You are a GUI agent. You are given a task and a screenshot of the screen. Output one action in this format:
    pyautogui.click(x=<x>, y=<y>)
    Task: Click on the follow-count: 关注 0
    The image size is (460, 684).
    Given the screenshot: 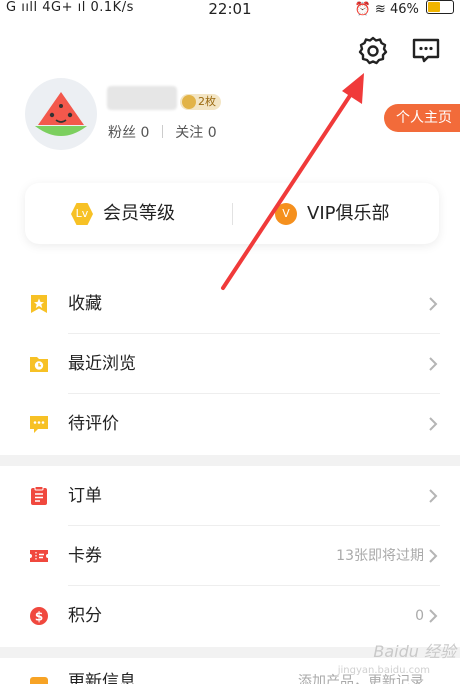 What is the action you would take?
    pyautogui.click(x=195, y=133)
    